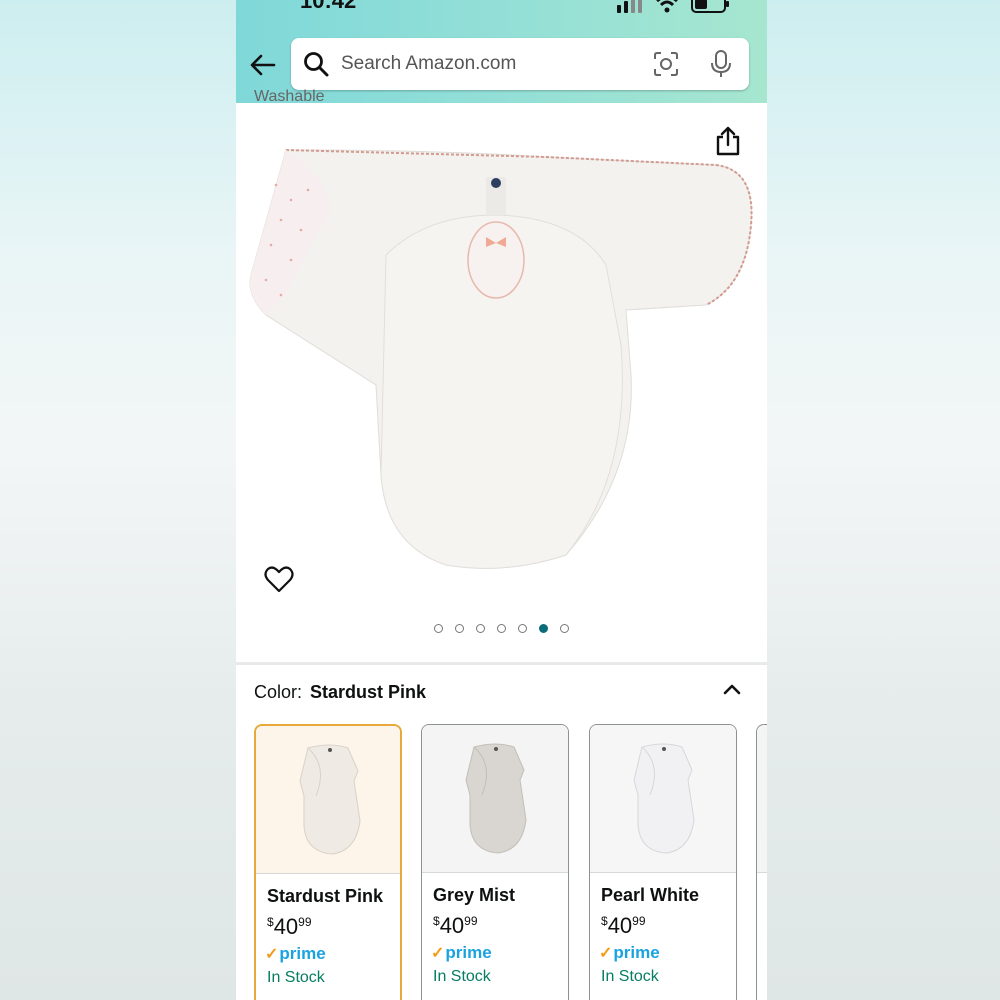 The image size is (1000, 1000). I want to click on battery-icon, so click(710, 6).